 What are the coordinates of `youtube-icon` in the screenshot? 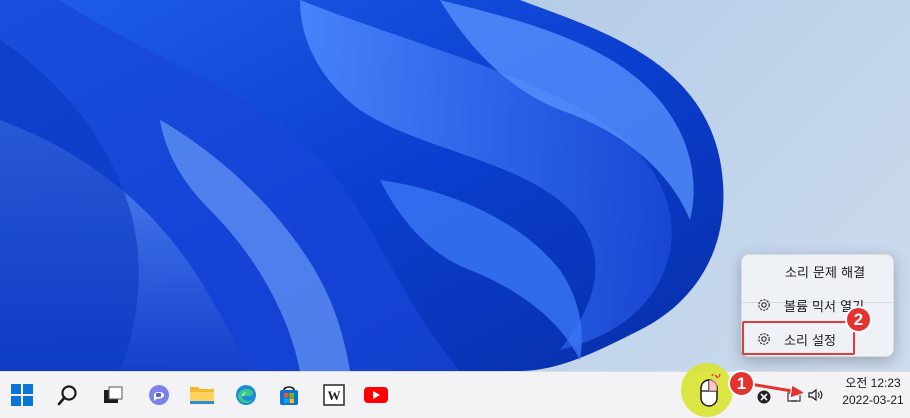 It's located at (376, 395).